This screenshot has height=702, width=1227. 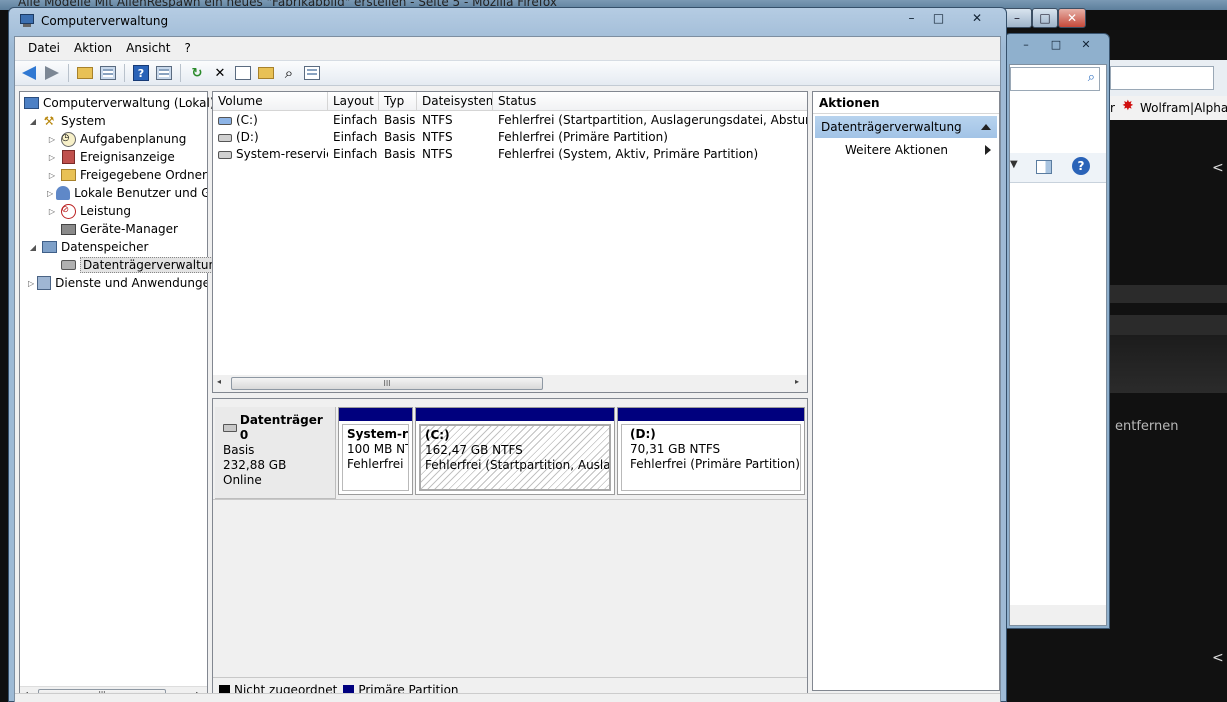 What do you see at coordinates (140, 193) in the screenshot?
I see `tree-item-label: Lokale Benutzer und Gruppen` at bounding box center [140, 193].